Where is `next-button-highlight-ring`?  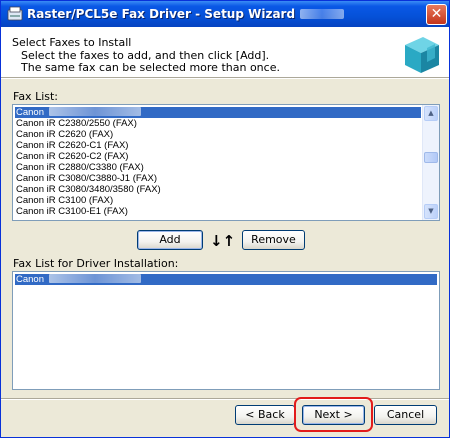 next-button-highlight-ring is located at coordinates (333, 414).